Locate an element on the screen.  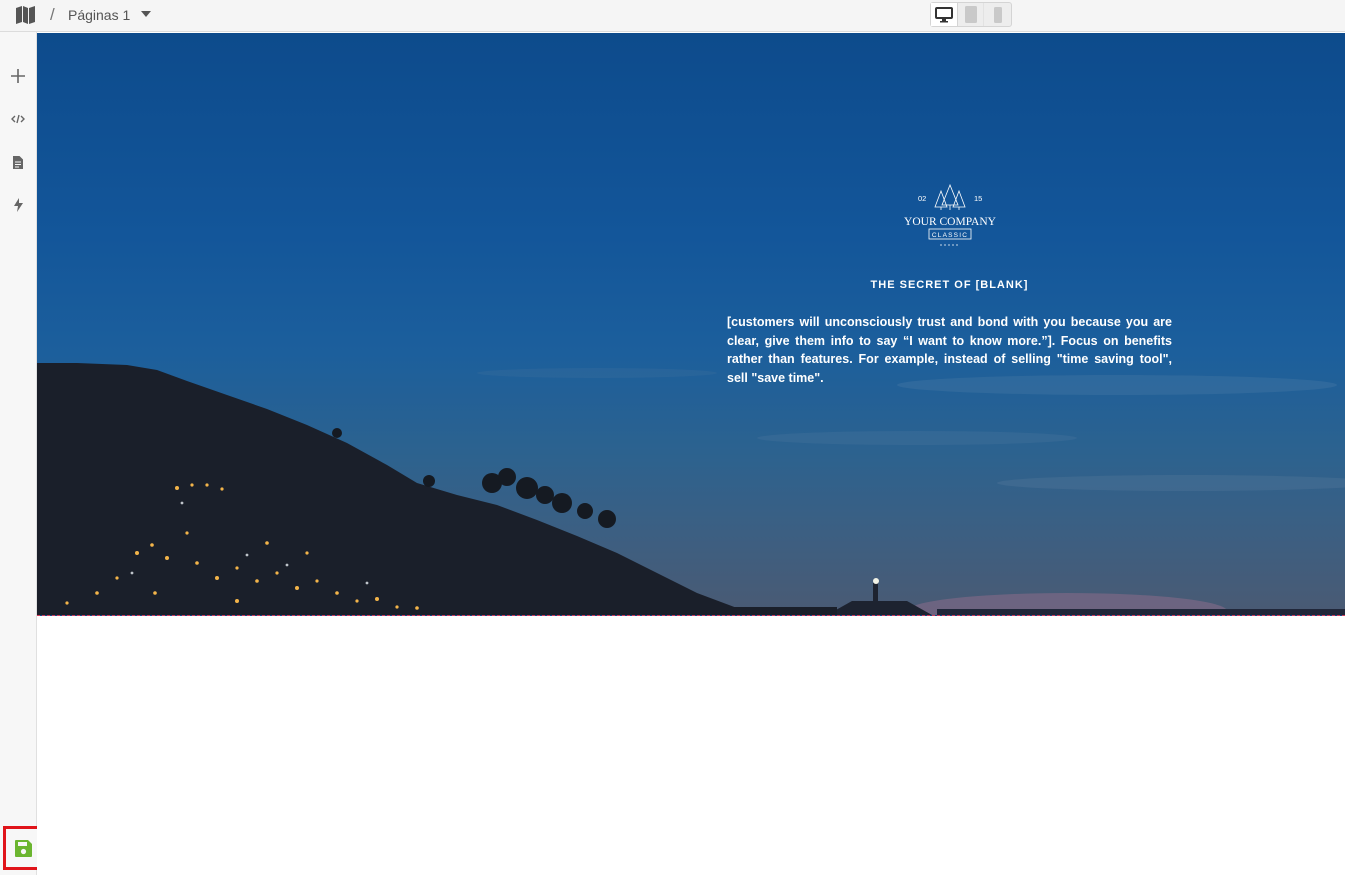
save-icon is located at coordinates (23, 848).